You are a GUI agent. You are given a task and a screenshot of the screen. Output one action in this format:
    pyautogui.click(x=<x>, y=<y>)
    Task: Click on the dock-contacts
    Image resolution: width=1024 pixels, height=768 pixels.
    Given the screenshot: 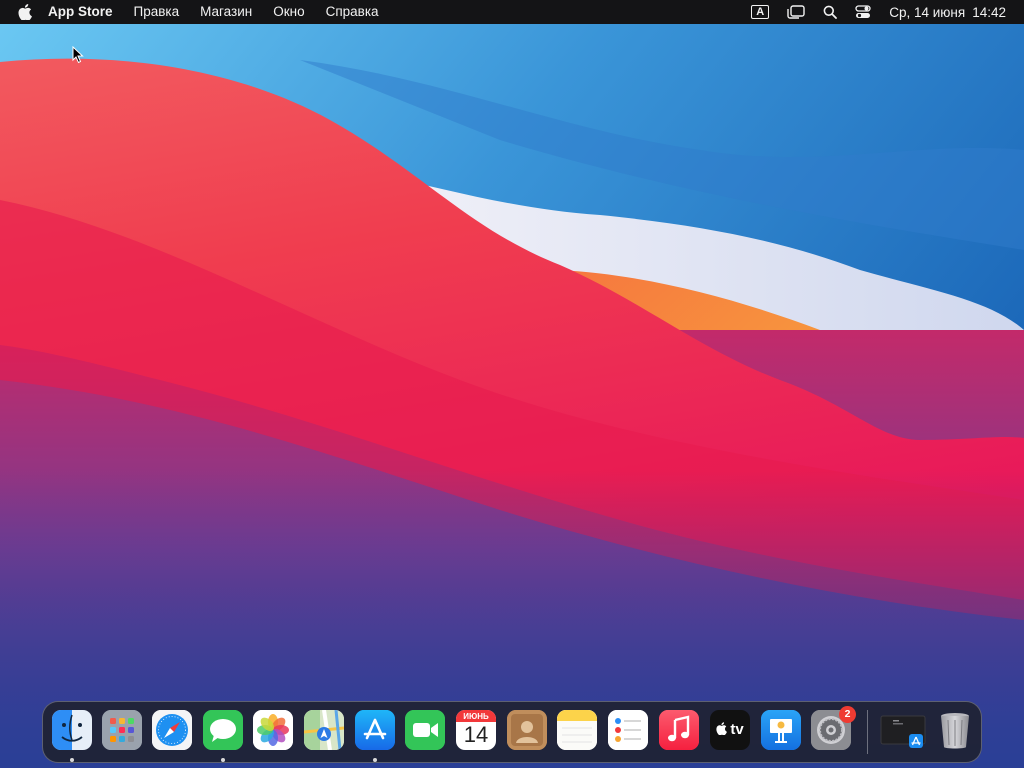 What is the action you would take?
    pyautogui.click(x=527, y=730)
    